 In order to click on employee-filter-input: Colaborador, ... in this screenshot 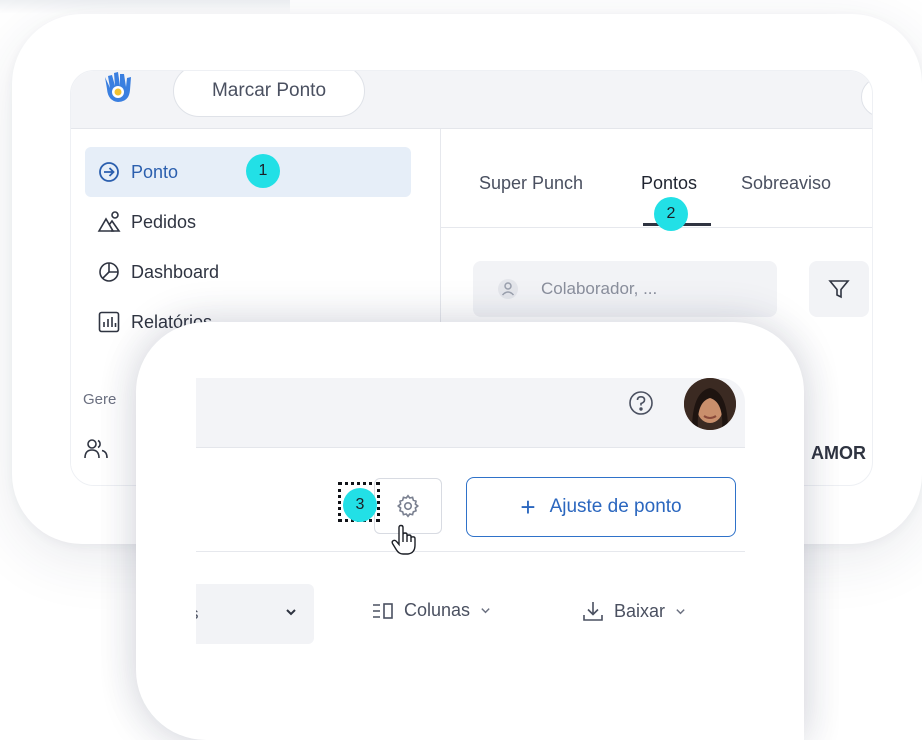, I will do `click(625, 289)`.